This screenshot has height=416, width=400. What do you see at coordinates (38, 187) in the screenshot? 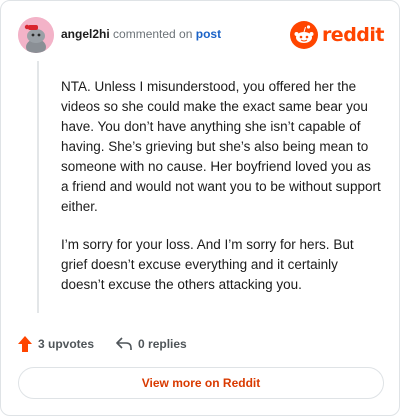
I see `thread-line` at bounding box center [38, 187].